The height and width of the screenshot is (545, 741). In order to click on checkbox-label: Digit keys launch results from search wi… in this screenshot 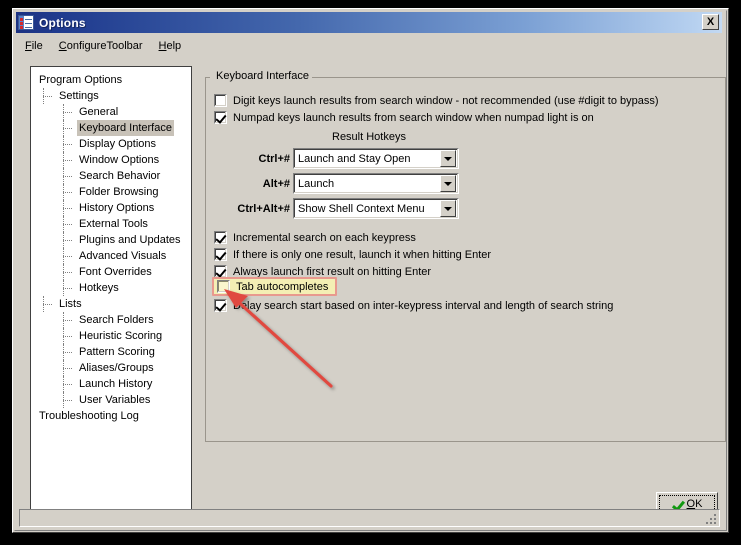, I will do `click(446, 100)`.